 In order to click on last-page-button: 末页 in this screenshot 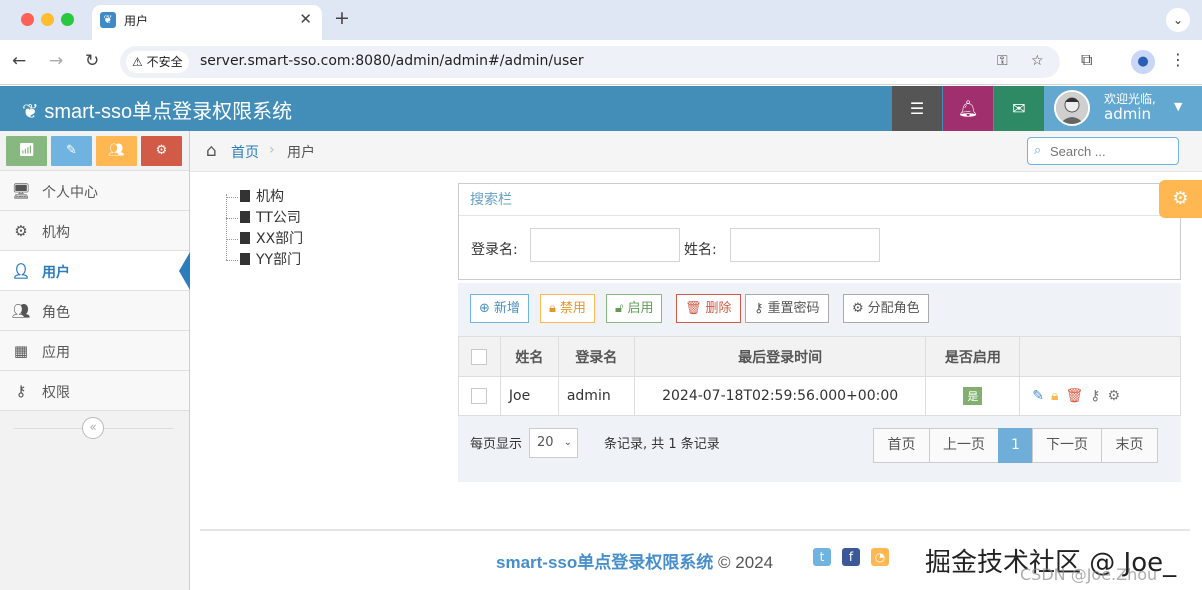, I will do `click(1129, 445)`.